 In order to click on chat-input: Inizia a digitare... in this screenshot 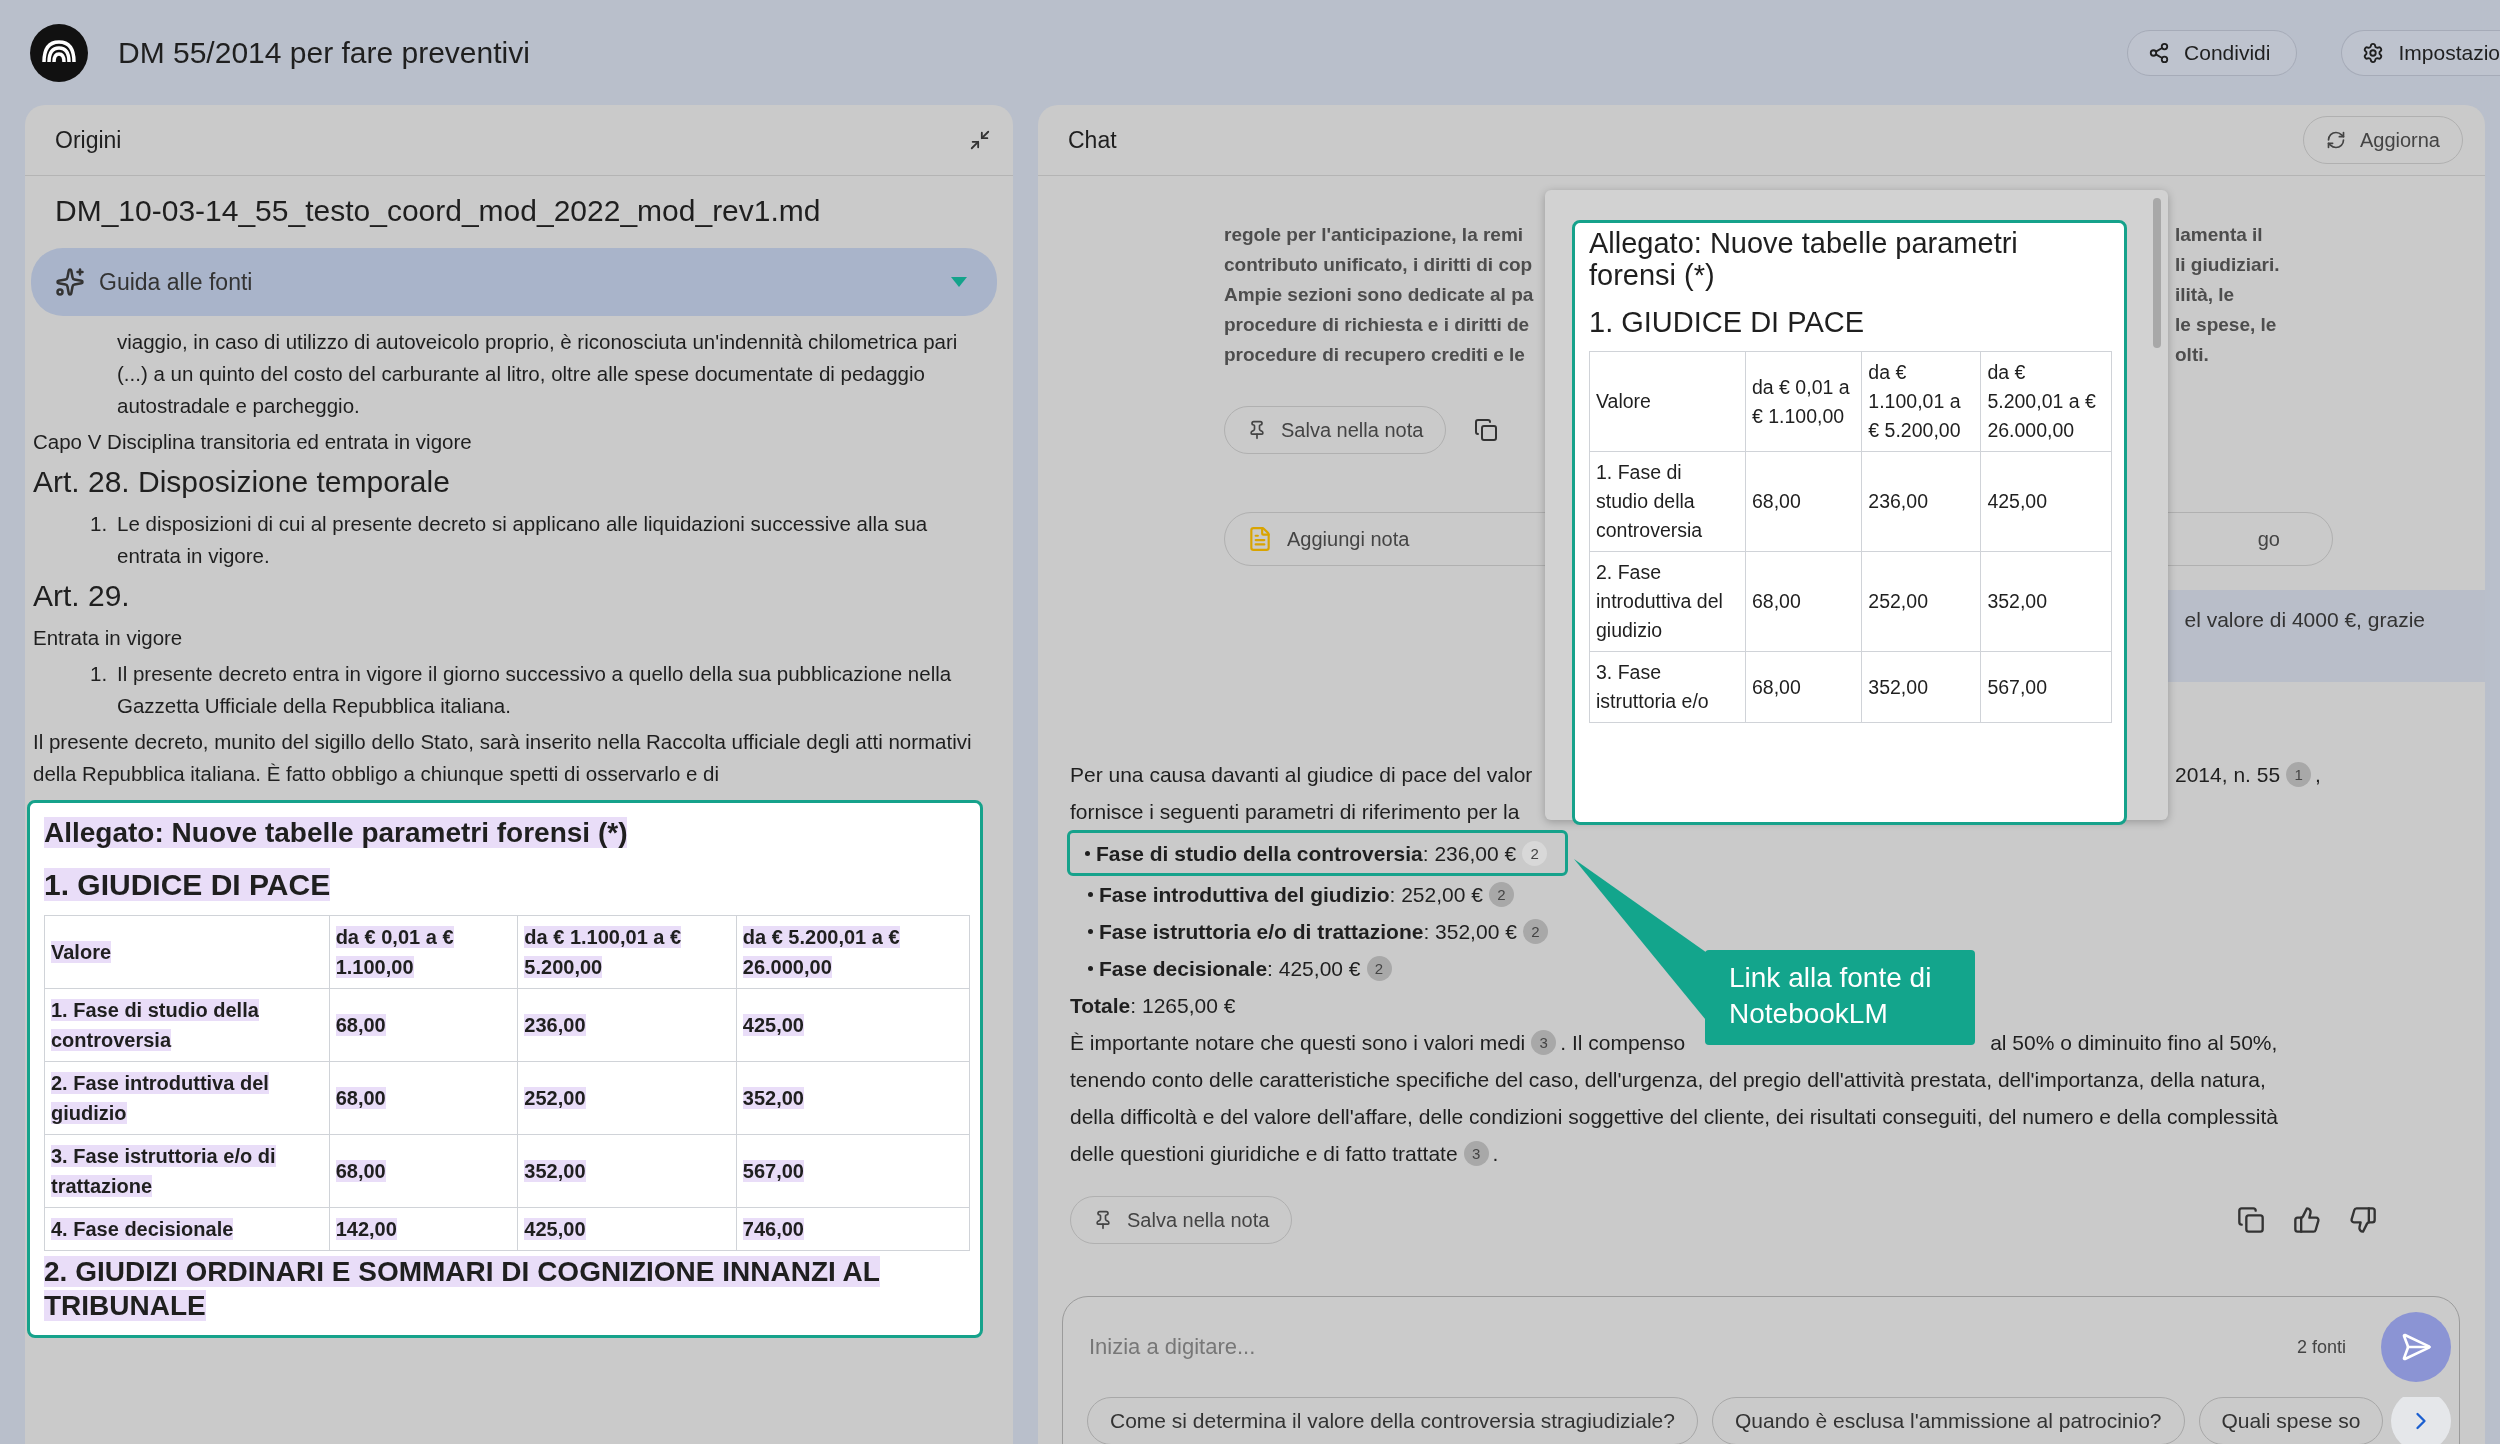, I will do `click(1692, 1347)`.